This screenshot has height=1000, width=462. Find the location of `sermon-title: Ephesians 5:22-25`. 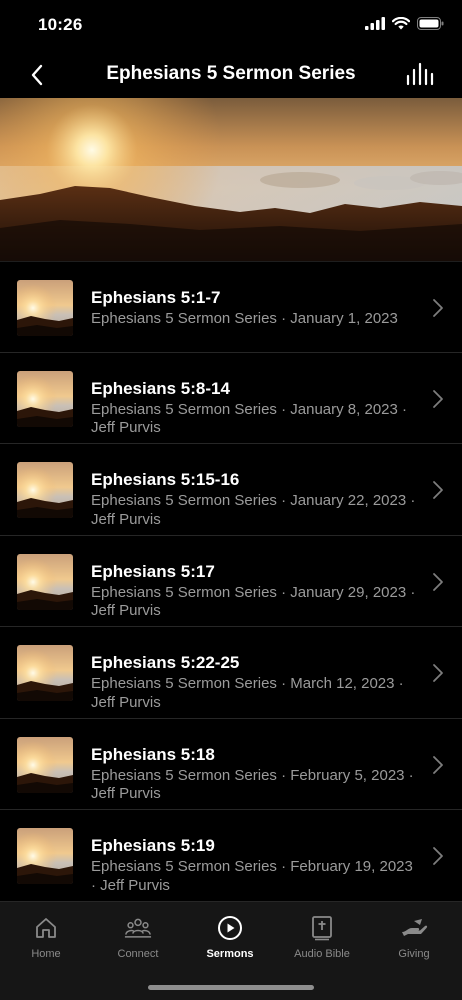

sermon-title: Ephesians 5:22-25 is located at coordinates (165, 662).